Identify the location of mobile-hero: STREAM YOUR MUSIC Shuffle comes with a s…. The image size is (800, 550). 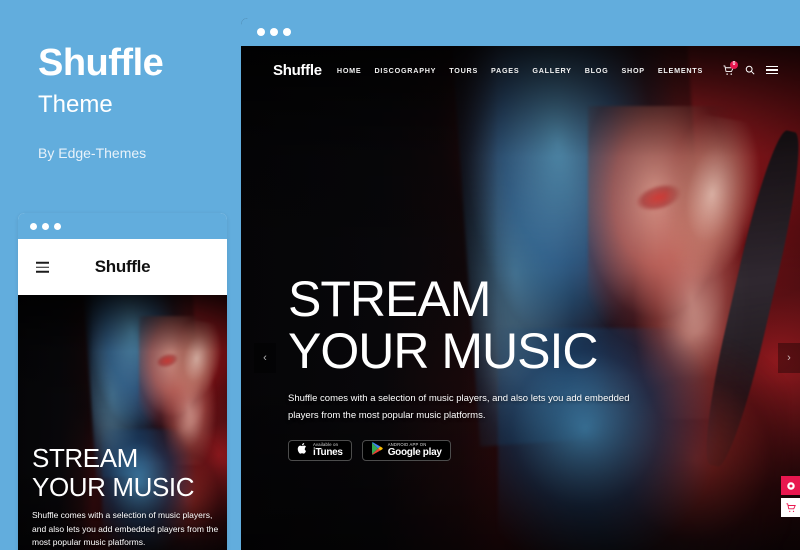
(122, 422).